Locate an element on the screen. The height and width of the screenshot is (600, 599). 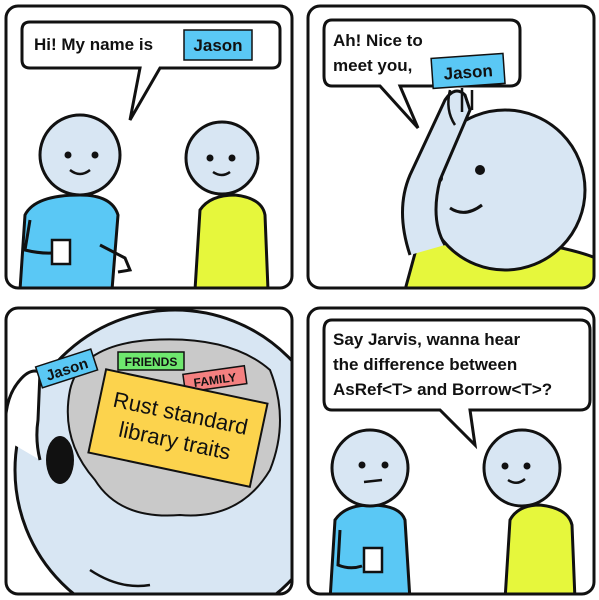
speech-line-1: Say Jarvis, wanna hear is located at coordinates (426, 339).